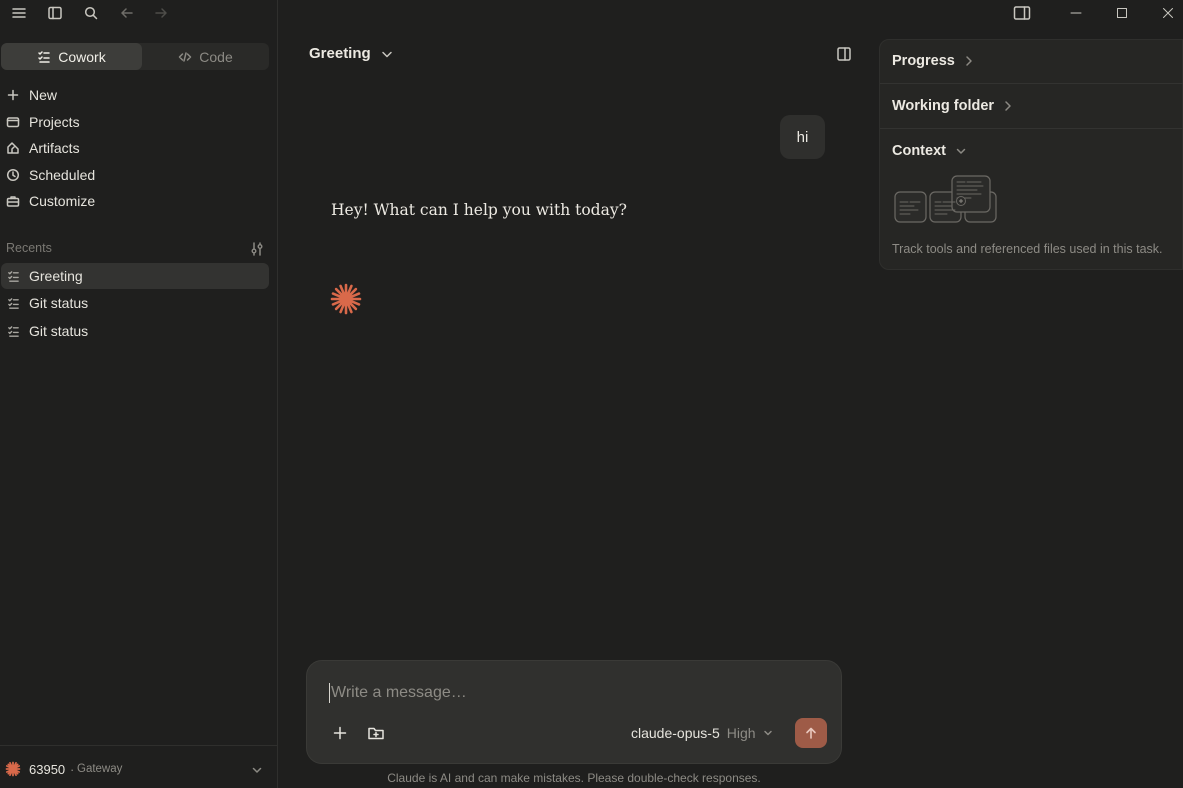 This screenshot has width=1183, height=788. I want to click on arrow-up-icon, so click(811, 733).